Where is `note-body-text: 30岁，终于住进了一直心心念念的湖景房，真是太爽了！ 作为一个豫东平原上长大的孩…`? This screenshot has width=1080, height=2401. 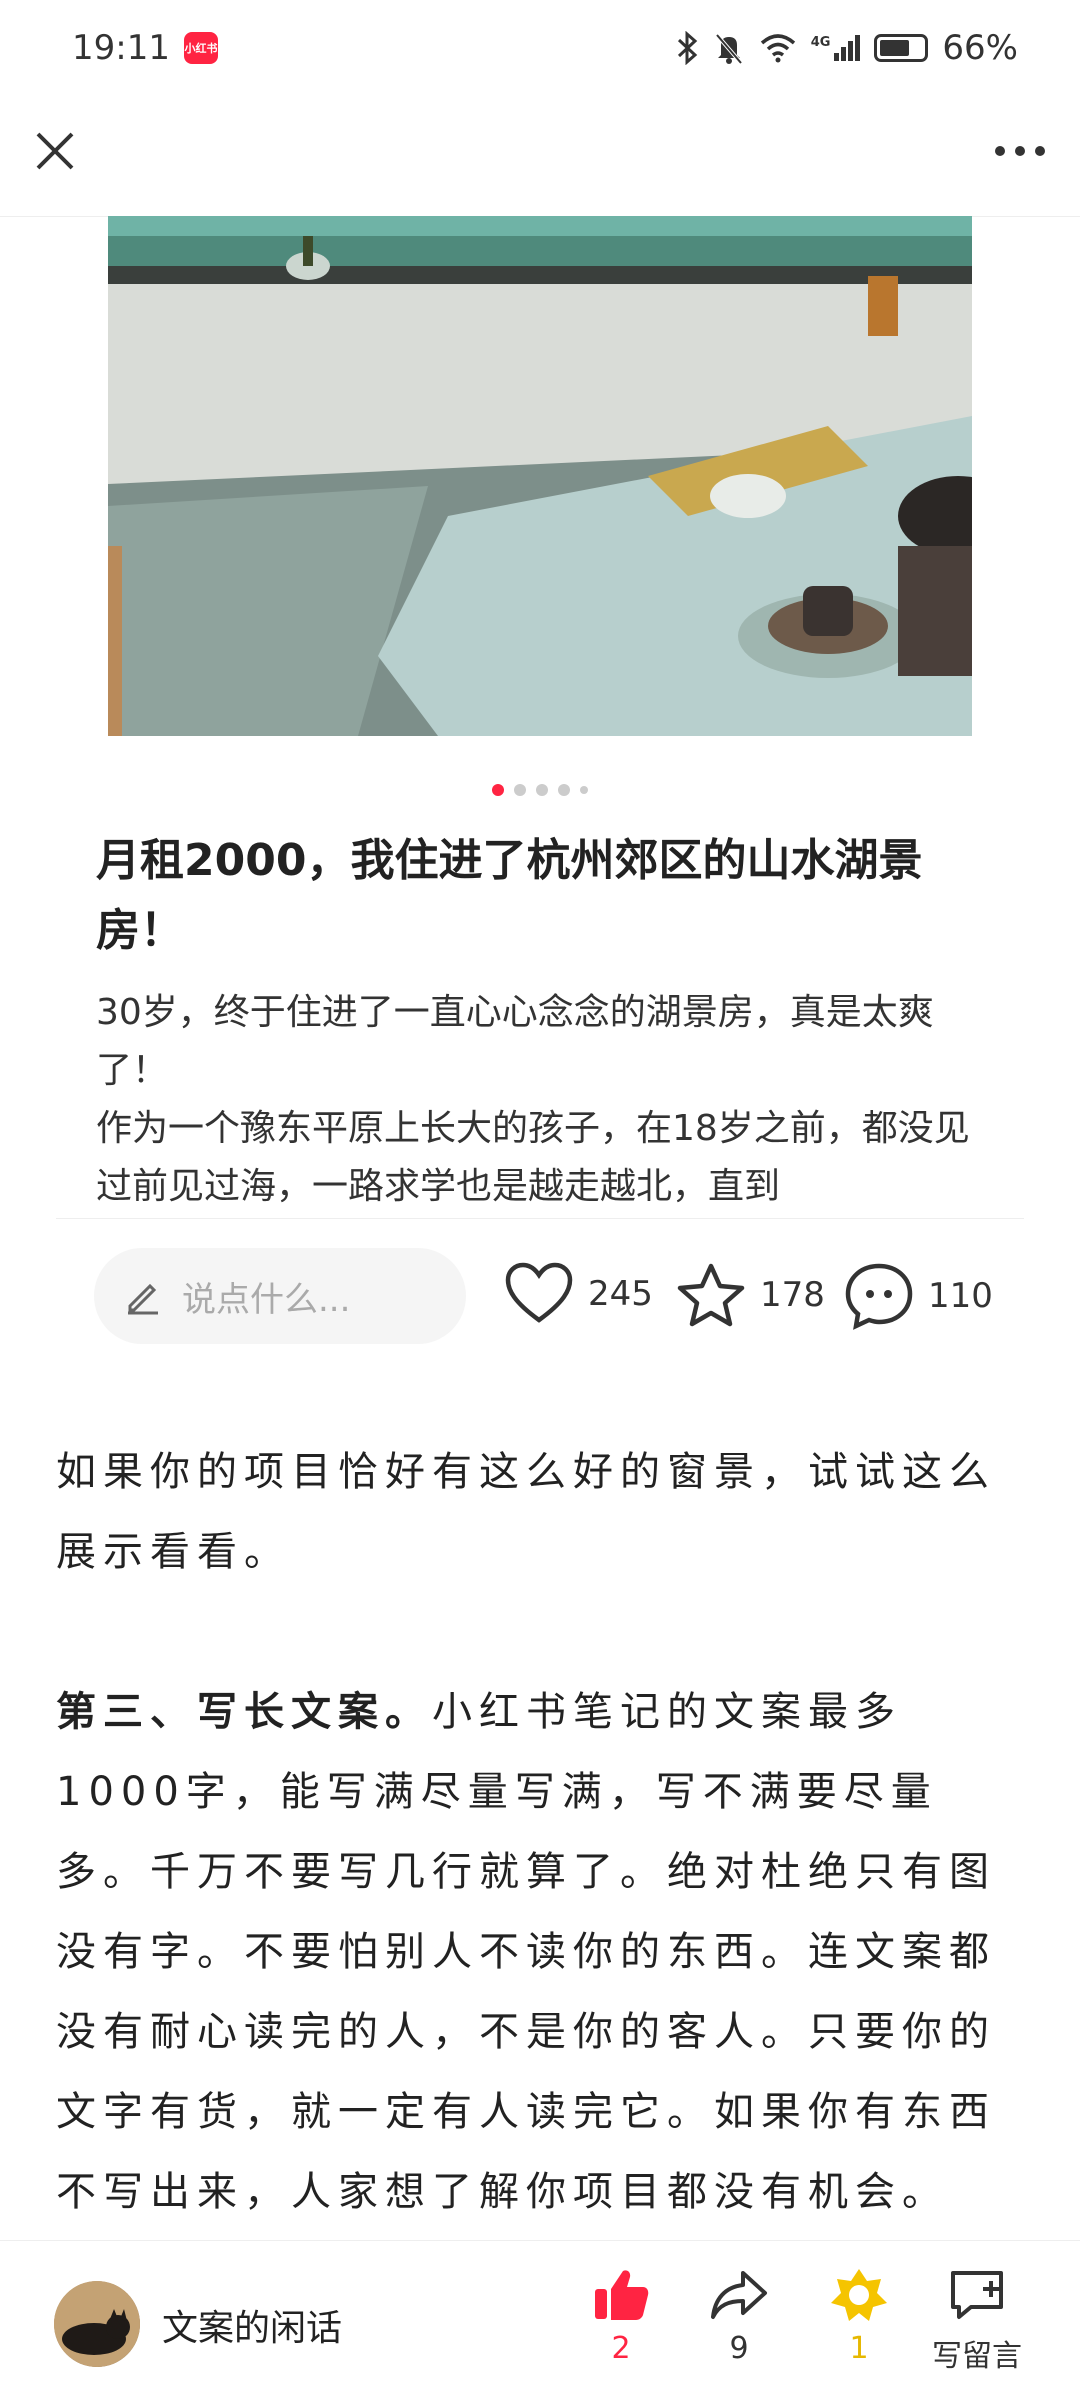
note-body-text: 30岁，终于住进了一直心心念念的湖景房，真是太爽了！ 作为一个豫东平原上长大的孩… is located at coordinates (533, 1099).